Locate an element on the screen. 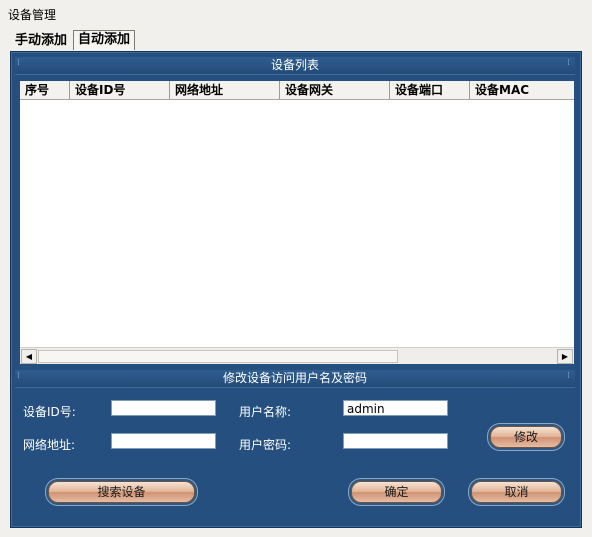 The width and height of the screenshot is (592, 537). password-field is located at coordinates (395, 441).